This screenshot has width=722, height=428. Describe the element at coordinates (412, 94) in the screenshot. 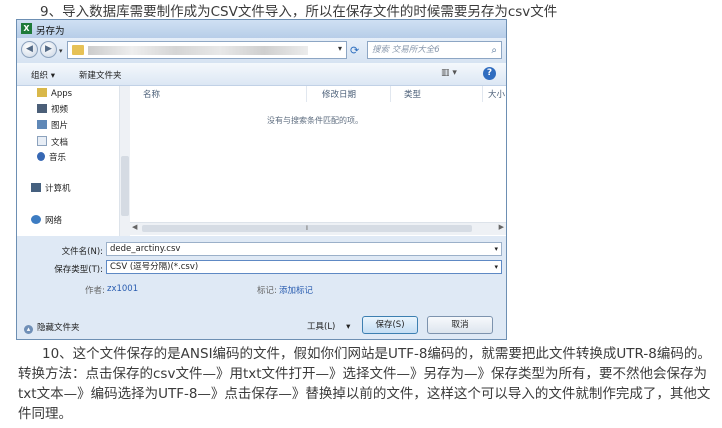

I see `column-type: 类型` at that location.